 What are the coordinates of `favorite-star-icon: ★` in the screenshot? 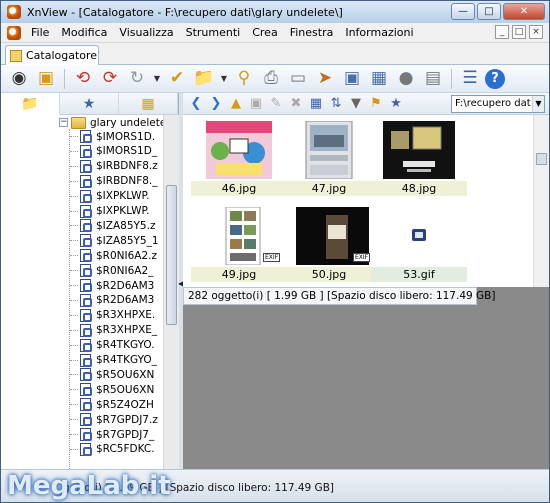 It's located at (396, 104).